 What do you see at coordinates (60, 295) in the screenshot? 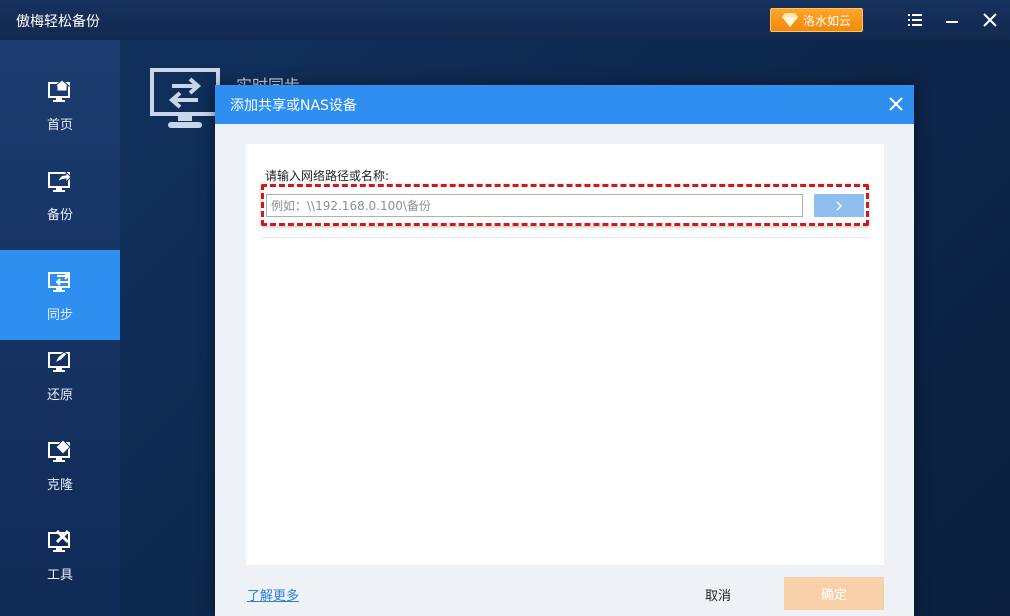
I see `sidebar-item-sync: 同步` at bounding box center [60, 295].